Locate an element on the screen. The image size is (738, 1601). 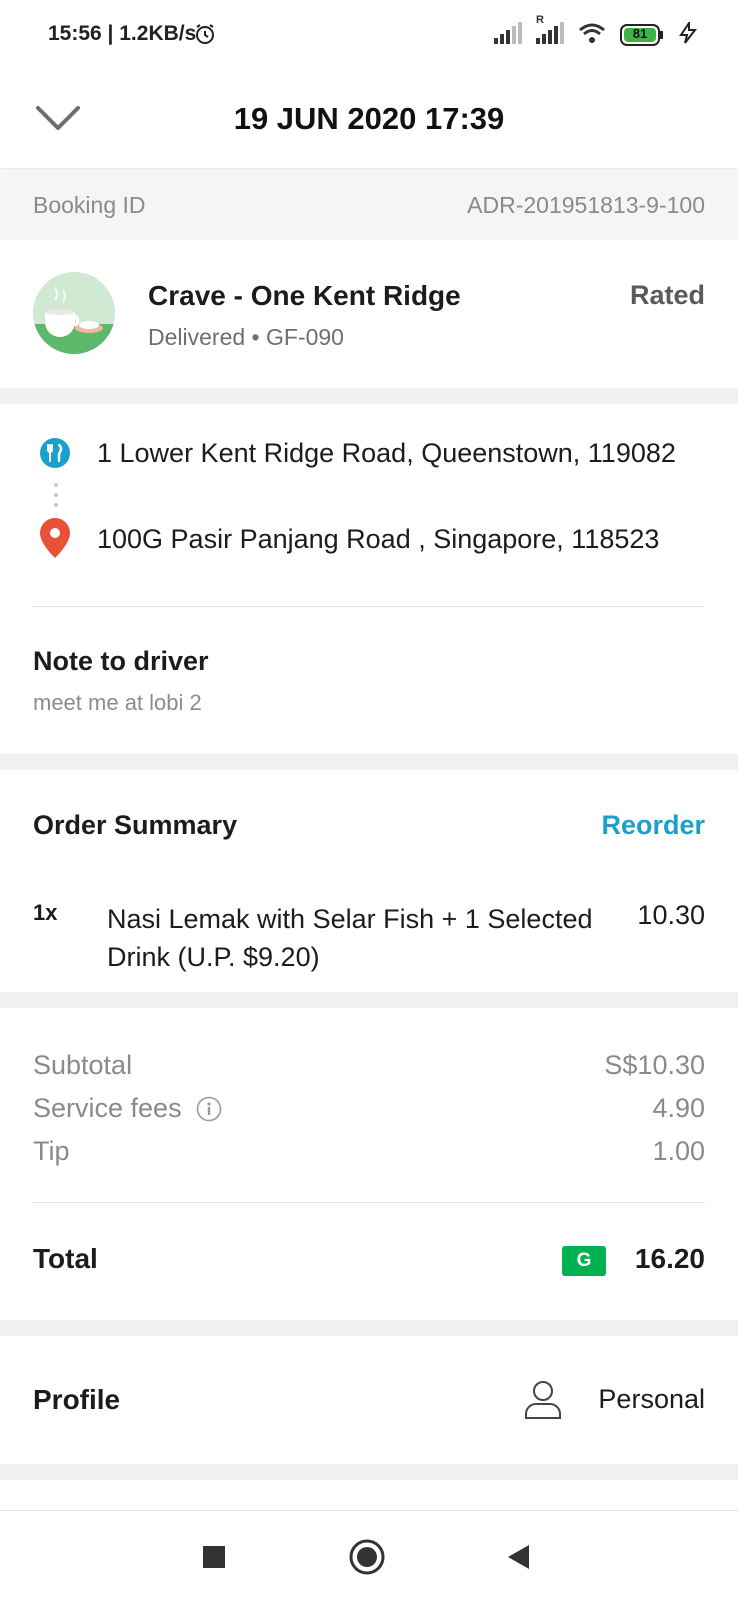
alarm-icon is located at coordinates (205, 36).